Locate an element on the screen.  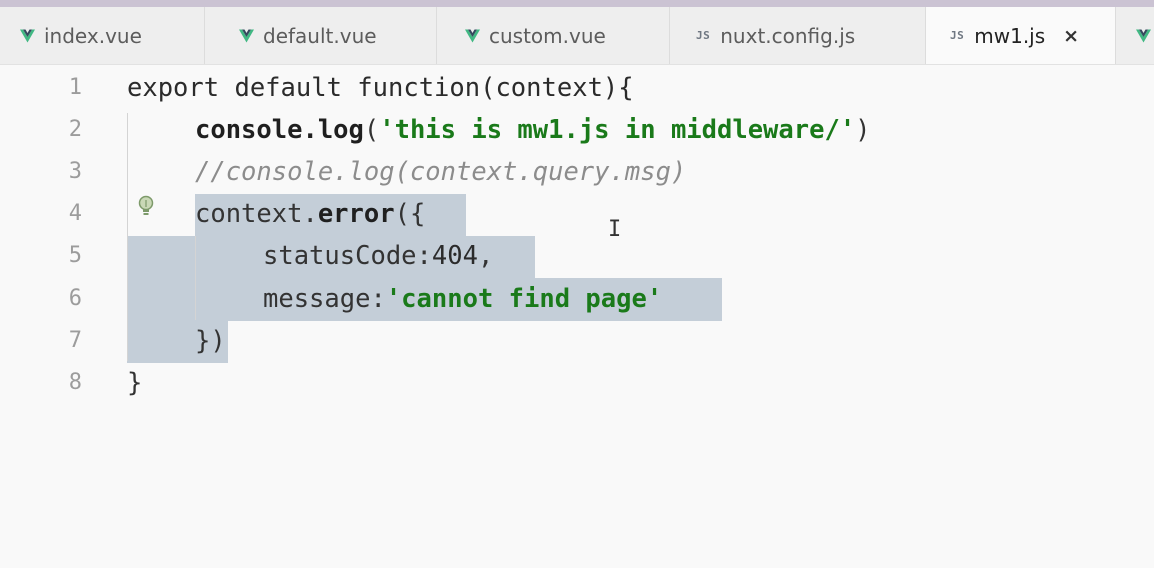
tab-default-vue: default.vue is located at coordinates (321, 35).